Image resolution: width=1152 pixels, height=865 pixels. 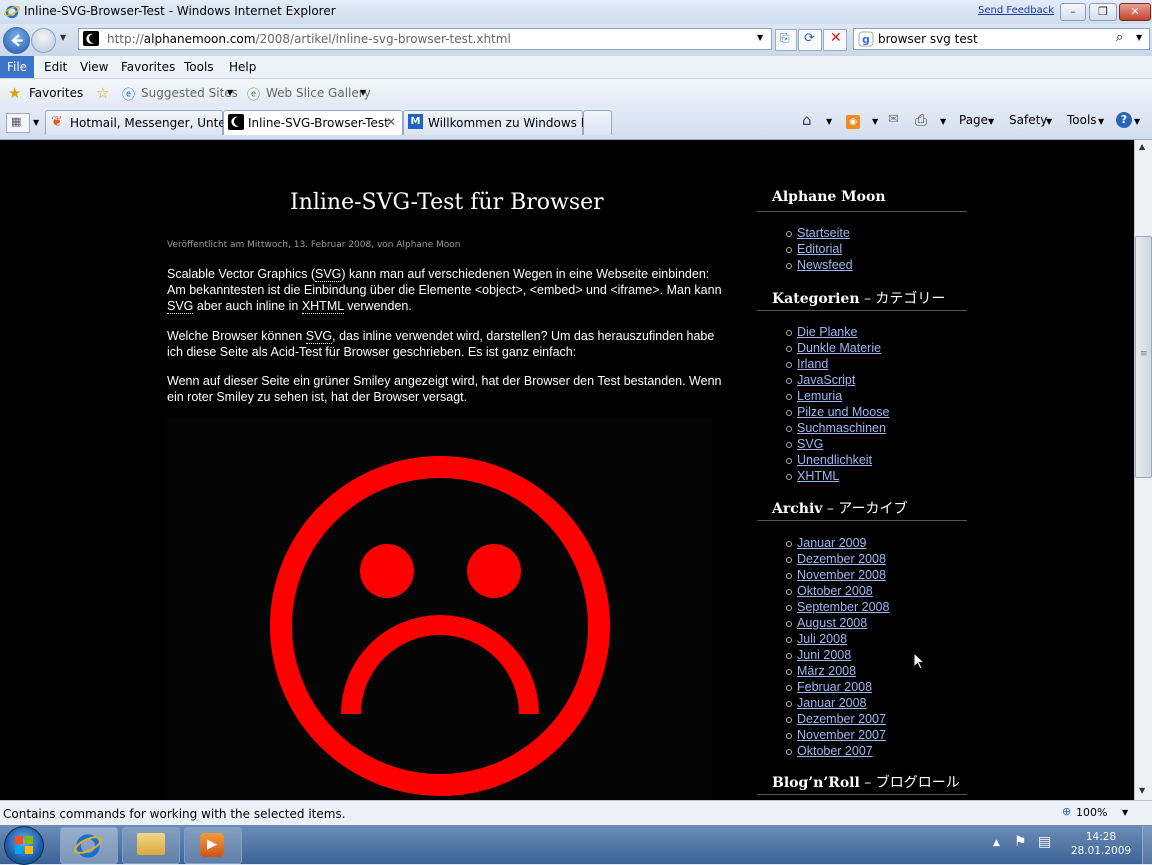 What do you see at coordinates (36, 122) in the screenshot?
I see `tab-list-dropdown: ▼` at bounding box center [36, 122].